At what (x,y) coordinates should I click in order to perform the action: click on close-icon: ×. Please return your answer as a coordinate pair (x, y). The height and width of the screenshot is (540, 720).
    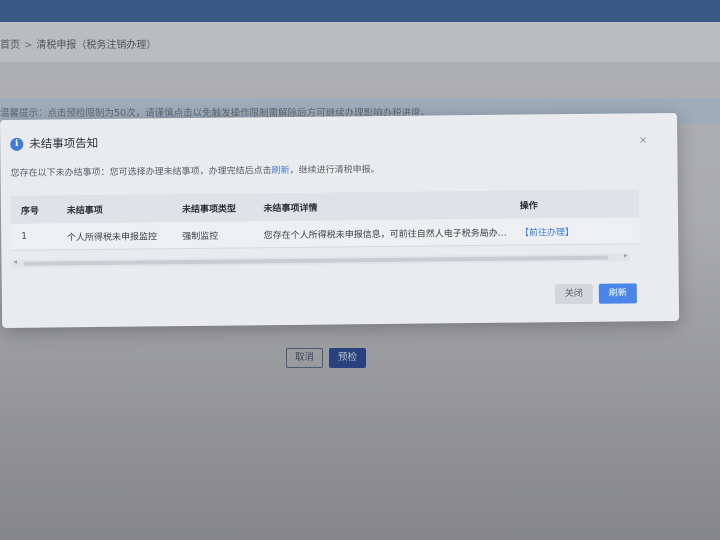
    Looking at the image, I should click on (643, 140).